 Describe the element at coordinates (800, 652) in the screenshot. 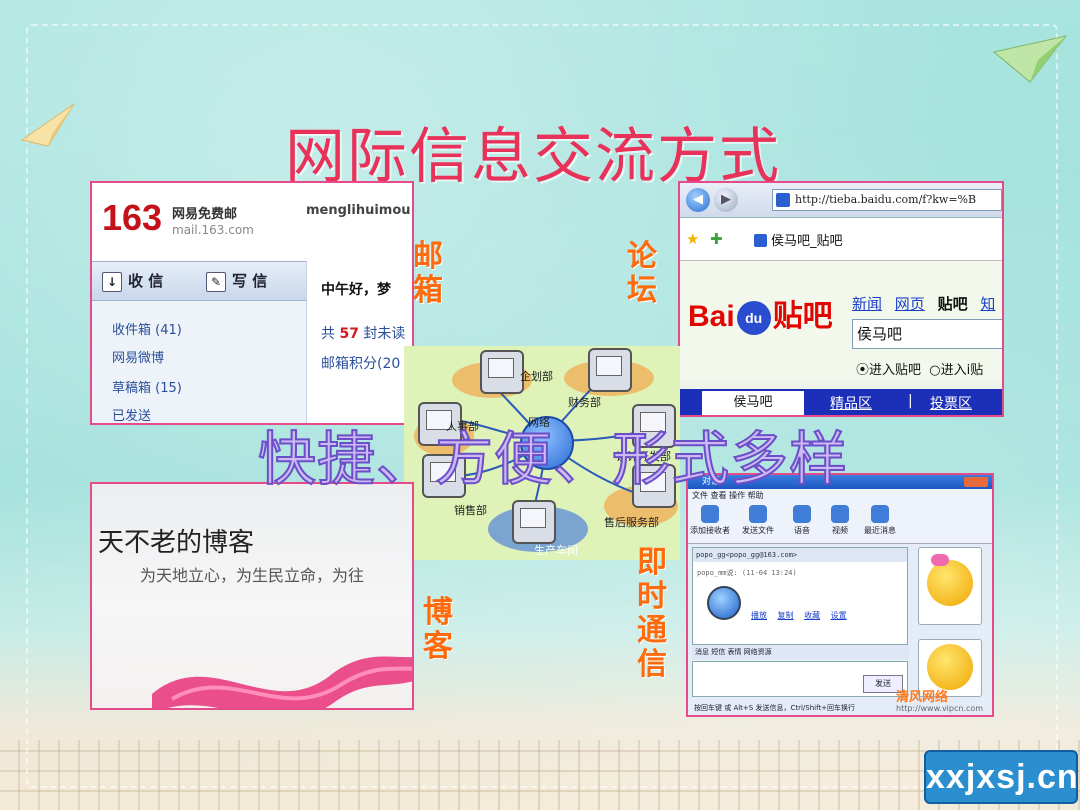

I see `input-toolbar: 消息 短信 表情 网络资源` at that location.